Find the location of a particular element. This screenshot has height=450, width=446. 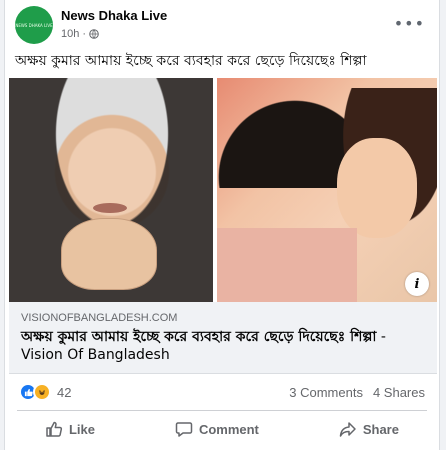

shares-count: 4 Shares is located at coordinates (399, 392).